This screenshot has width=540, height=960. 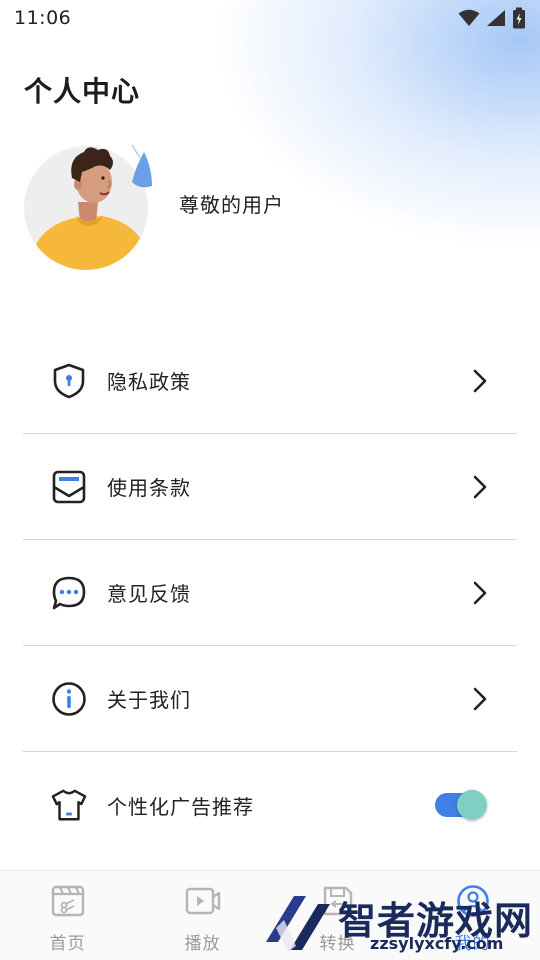 What do you see at coordinates (270, 805) in the screenshot?
I see `menu-item-personalized-ads: 个性化广告推荐` at bounding box center [270, 805].